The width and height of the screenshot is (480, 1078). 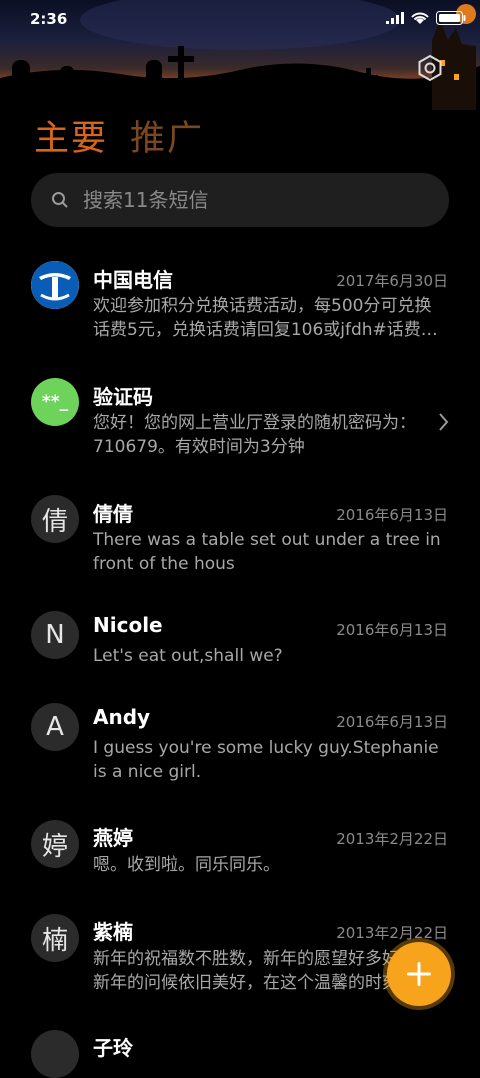 I want to click on tab-main: 主要, so click(x=71, y=135).